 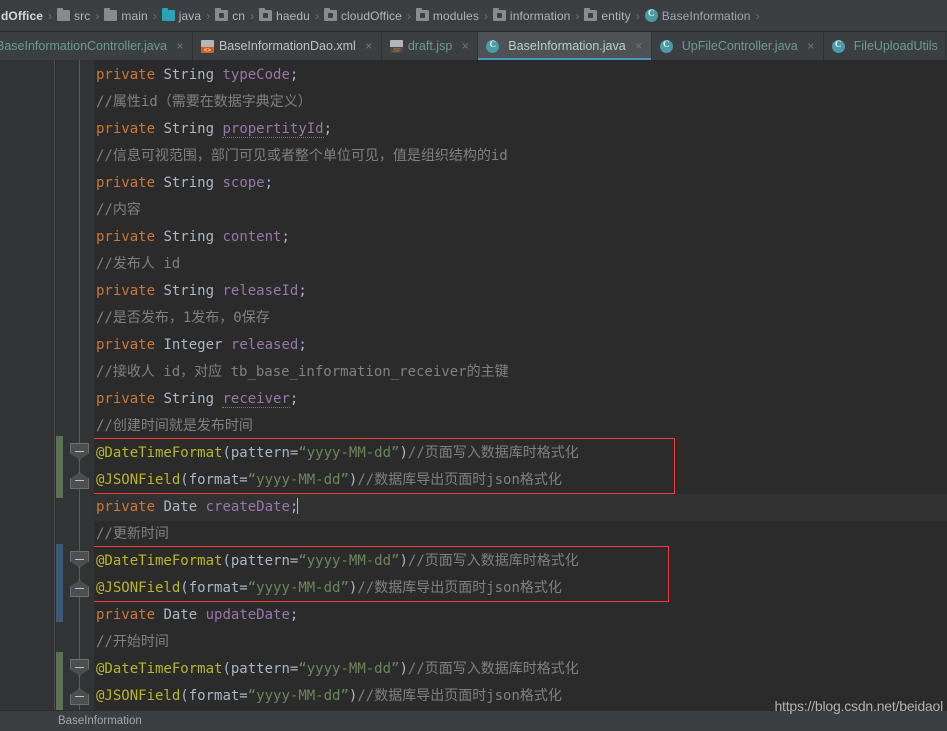 I want to click on code-annotation: @JSONField, so click(x=138, y=696).